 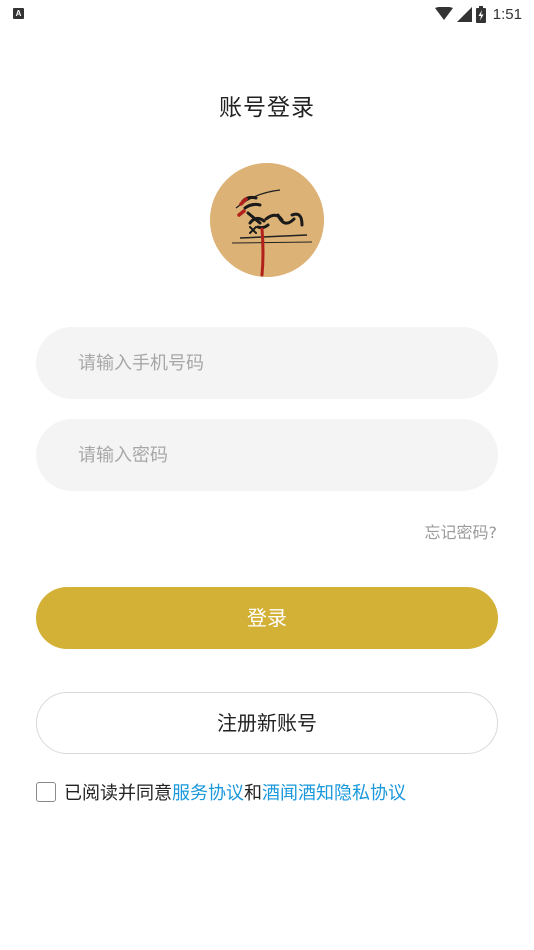 I want to click on status-icons: 1:51, so click(x=478, y=14).